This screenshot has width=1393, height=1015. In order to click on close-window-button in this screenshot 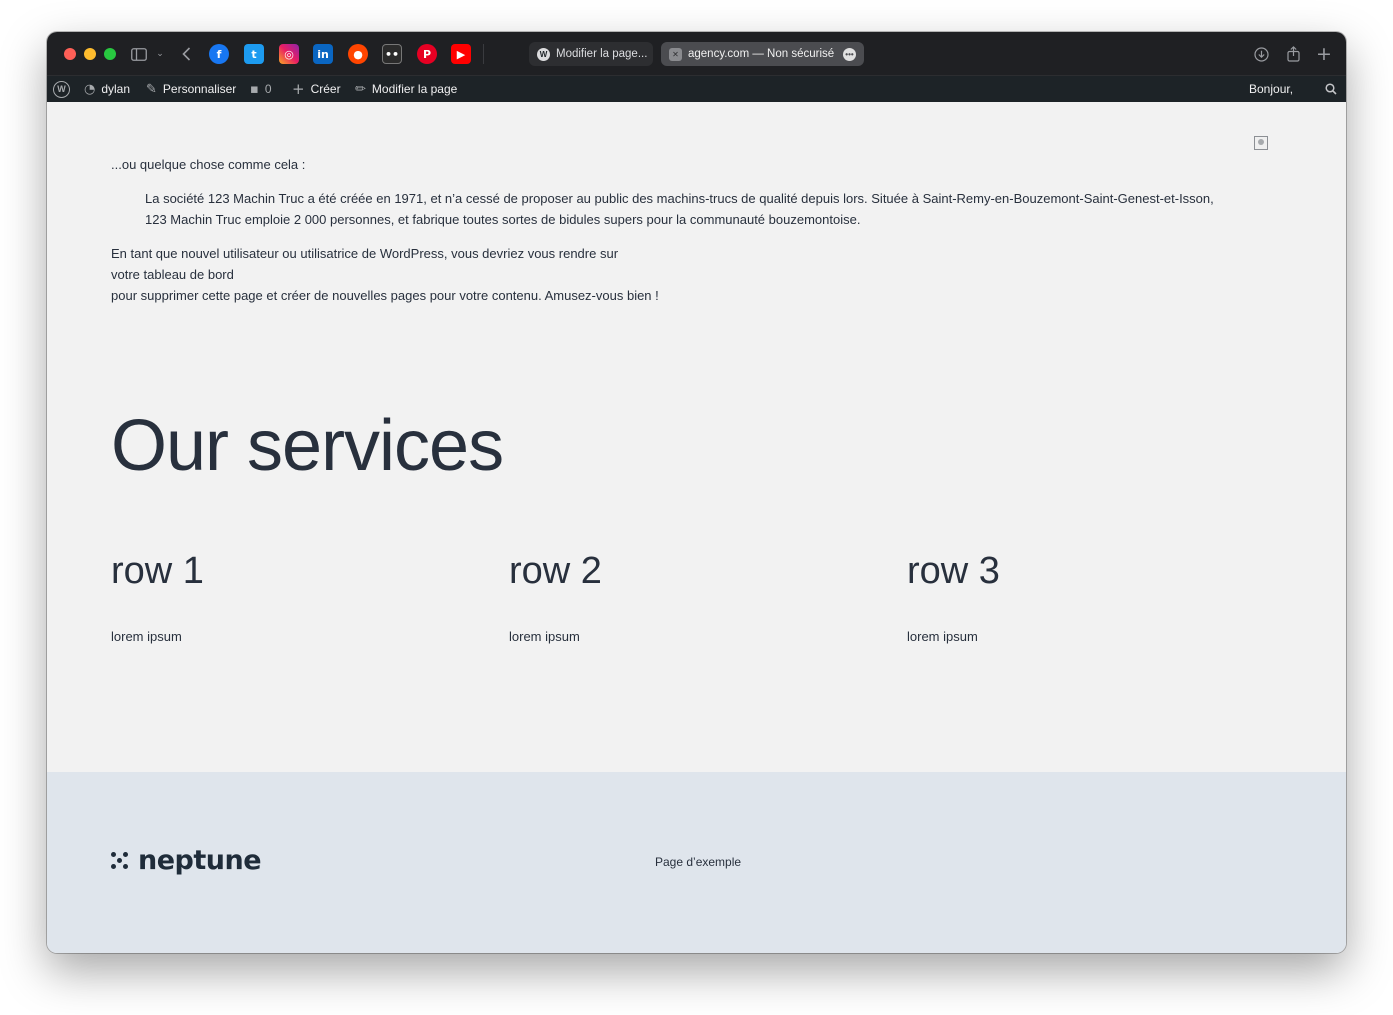, I will do `click(70, 54)`.